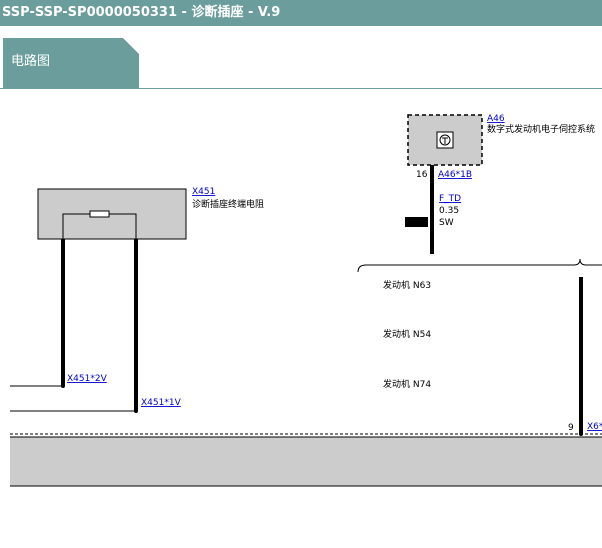 Image resolution: width=602 pixels, height=548 pixels. Describe the element at coordinates (407, 285) in the screenshot. I see `variant-n63: 发动机 N63` at that location.